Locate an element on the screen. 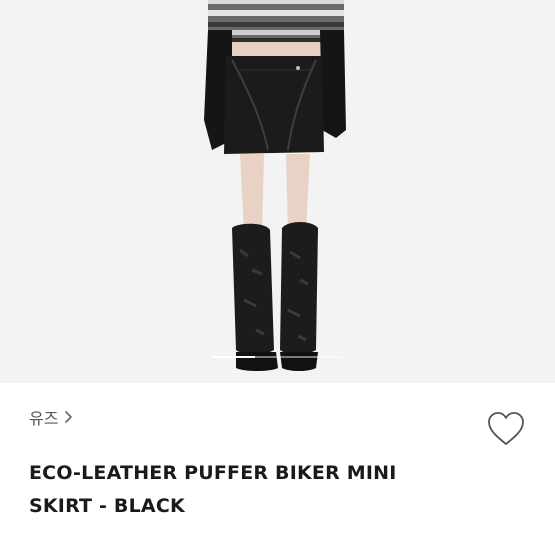  carousel-indicator is located at coordinates (277, 357).